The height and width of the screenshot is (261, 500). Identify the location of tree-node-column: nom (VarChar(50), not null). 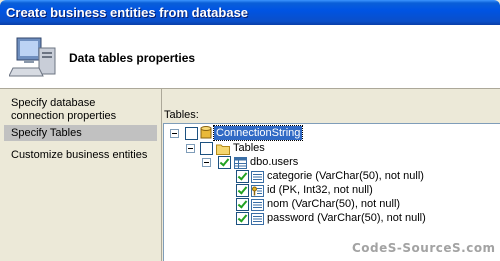
(329, 204).